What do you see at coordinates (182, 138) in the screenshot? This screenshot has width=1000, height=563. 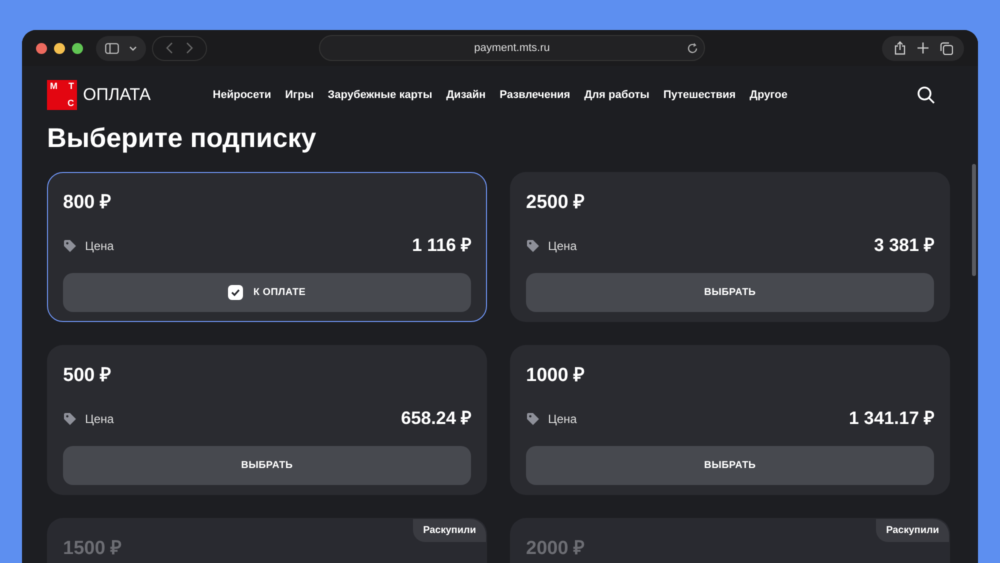 I see `page-title: Выберите подписку` at bounding box center [182, 138].